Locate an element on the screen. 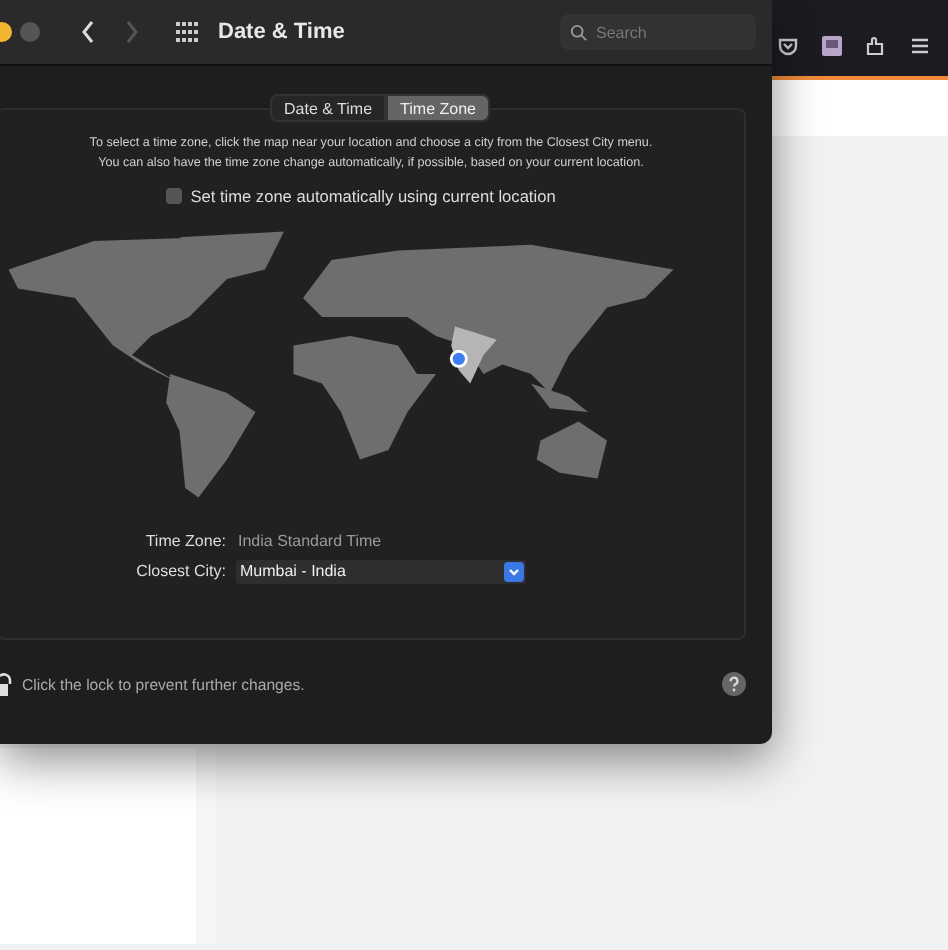 Image resolution: width=948 pixels, height=950 pixels. checkbox-label: Set time zone automatically using current location is located at coordinates (373, 196).